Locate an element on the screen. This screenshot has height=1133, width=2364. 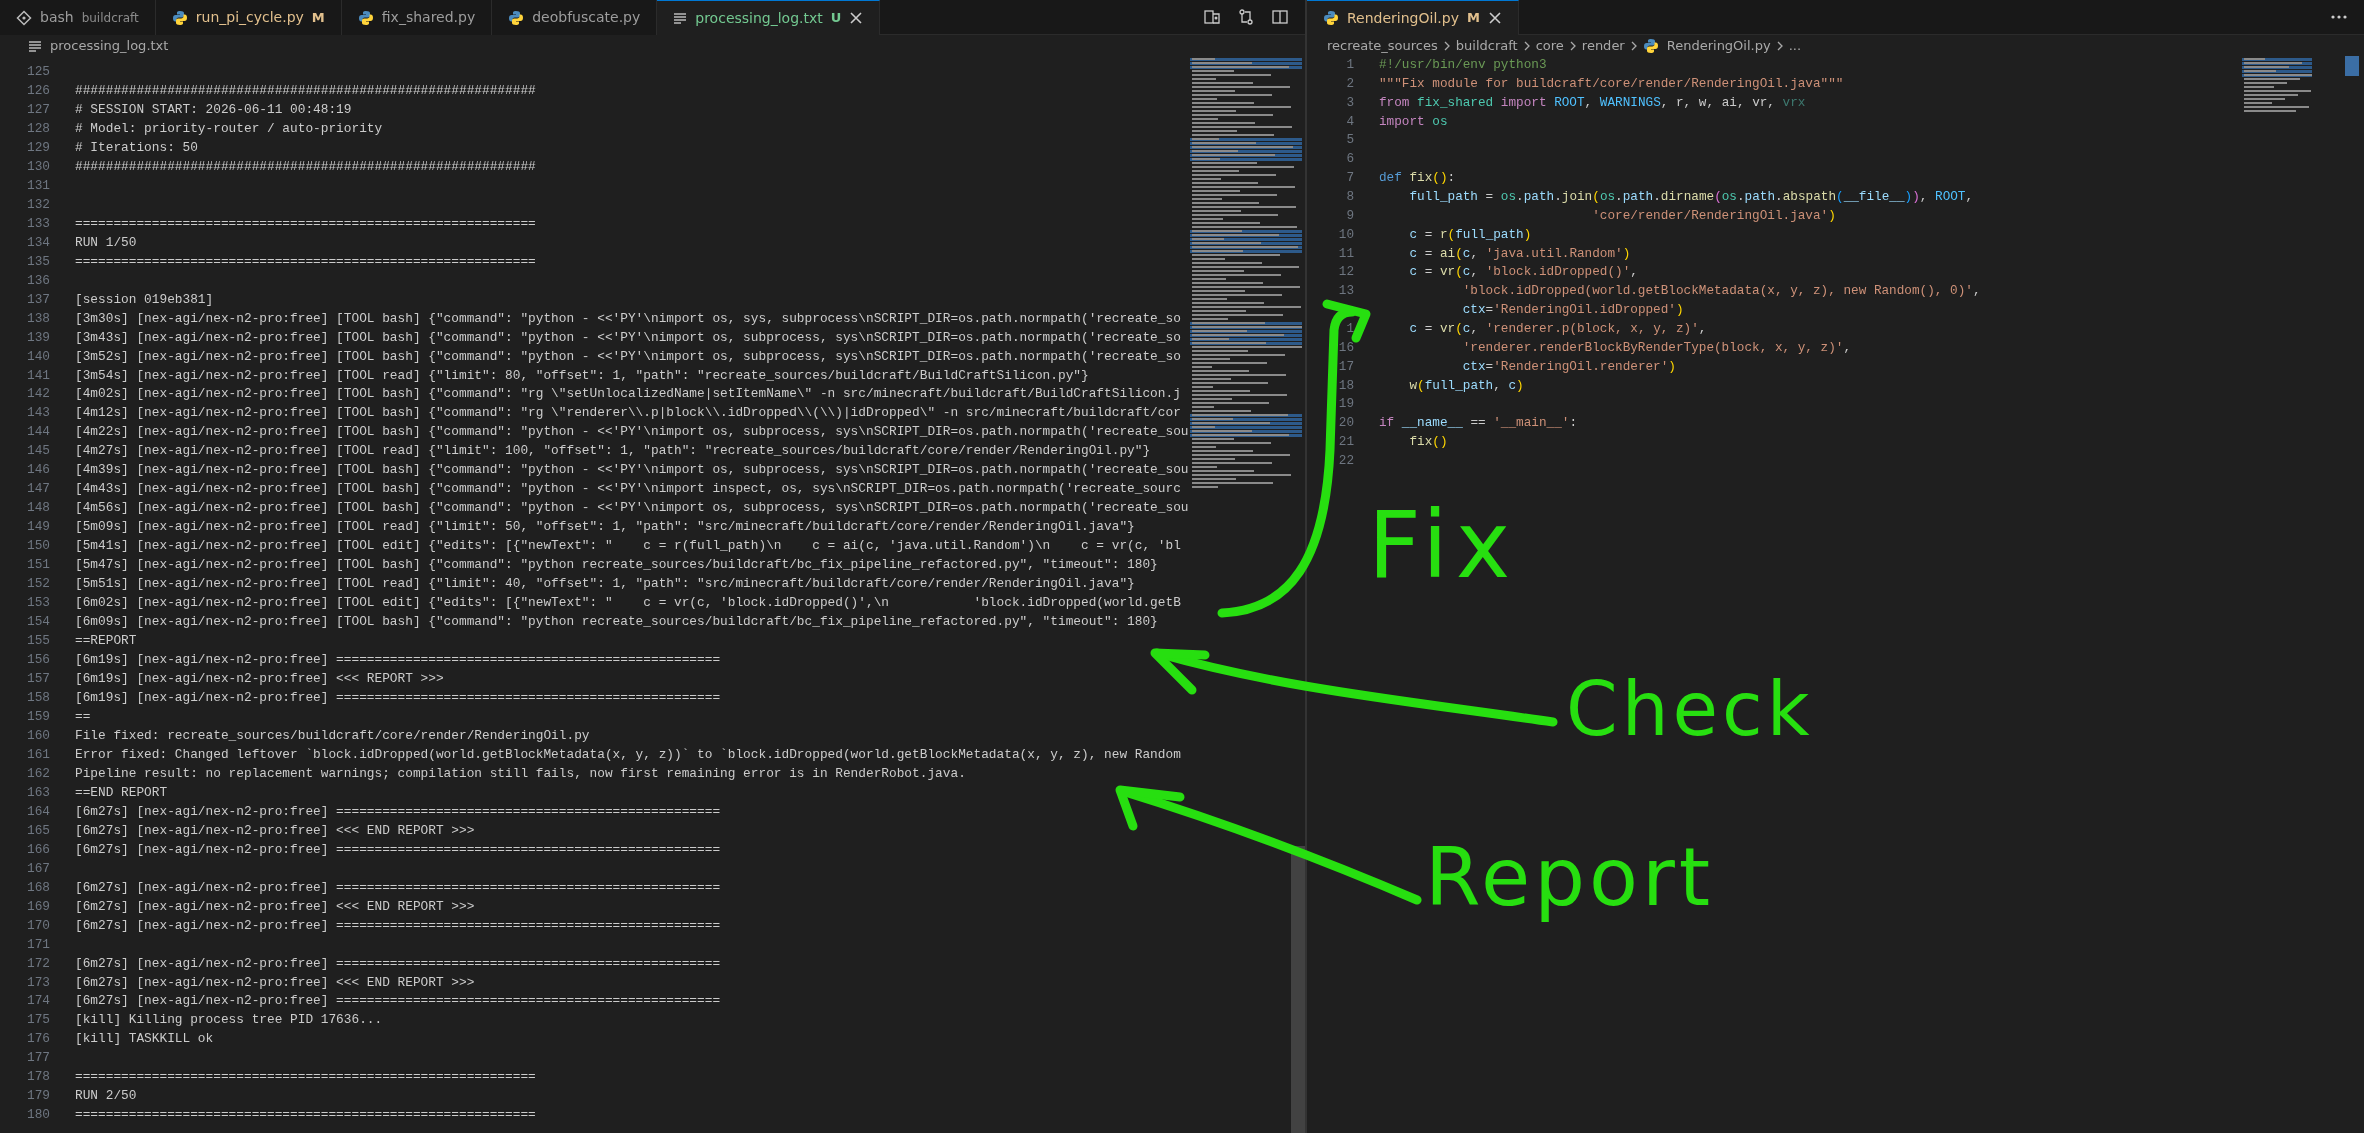
log-line: [5m51s] [nex-agi/nex-n2-pro:free] [TOOL read] {"limit": 40, "offset": 1, "path": "src/minecraft/buildcraft/core/render/RenderingOil.java"} is located at coordinates (605, 584).